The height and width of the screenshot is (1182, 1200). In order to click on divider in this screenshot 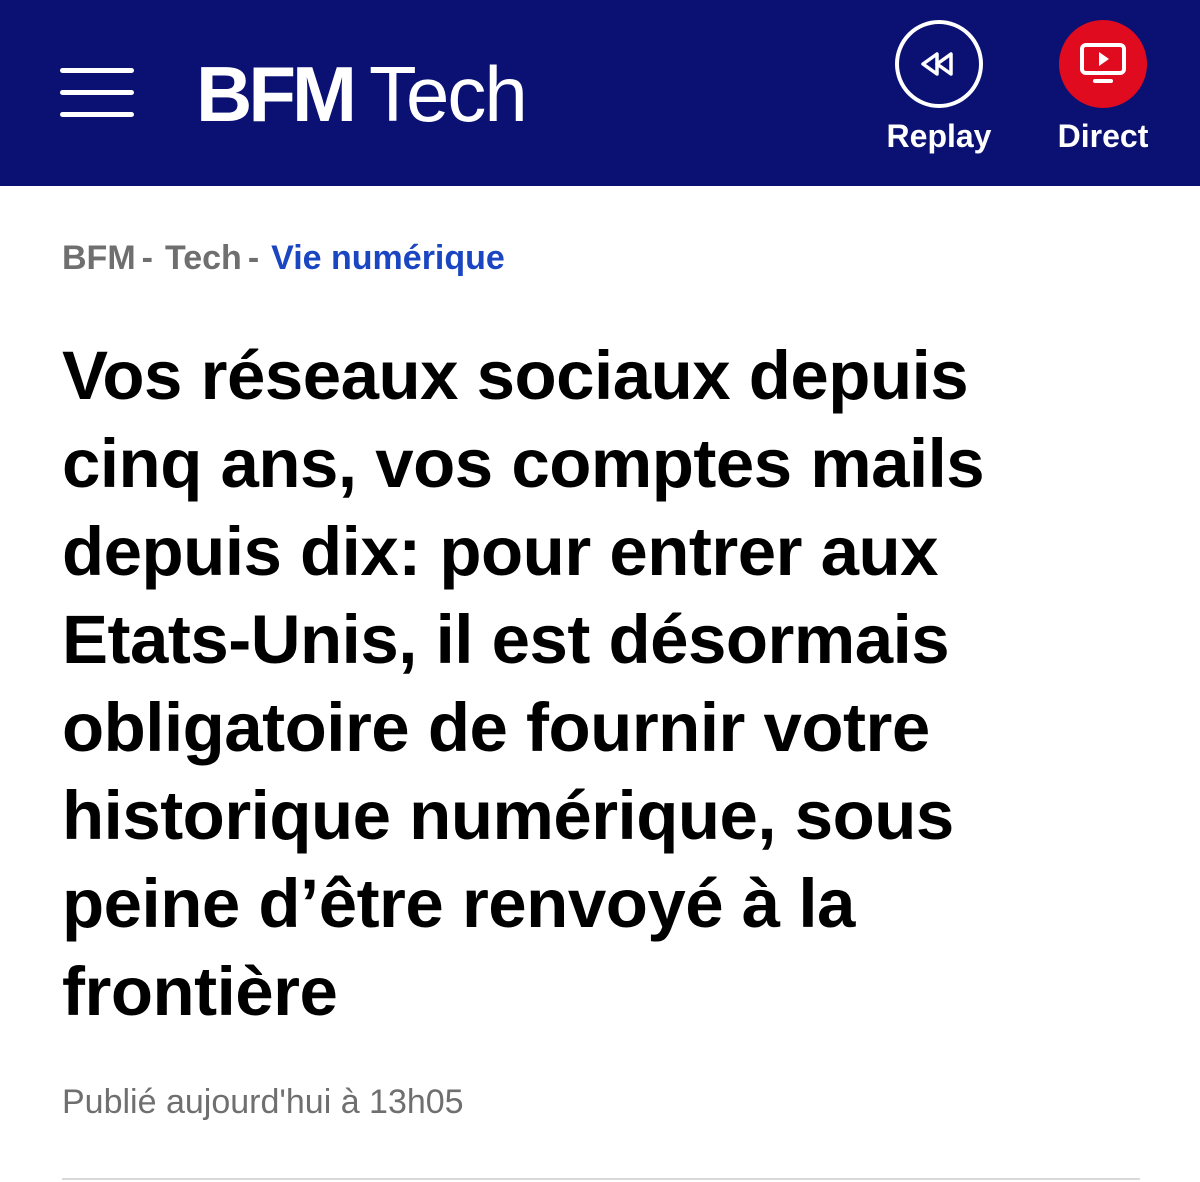, I will do `click(601, 1179)`.